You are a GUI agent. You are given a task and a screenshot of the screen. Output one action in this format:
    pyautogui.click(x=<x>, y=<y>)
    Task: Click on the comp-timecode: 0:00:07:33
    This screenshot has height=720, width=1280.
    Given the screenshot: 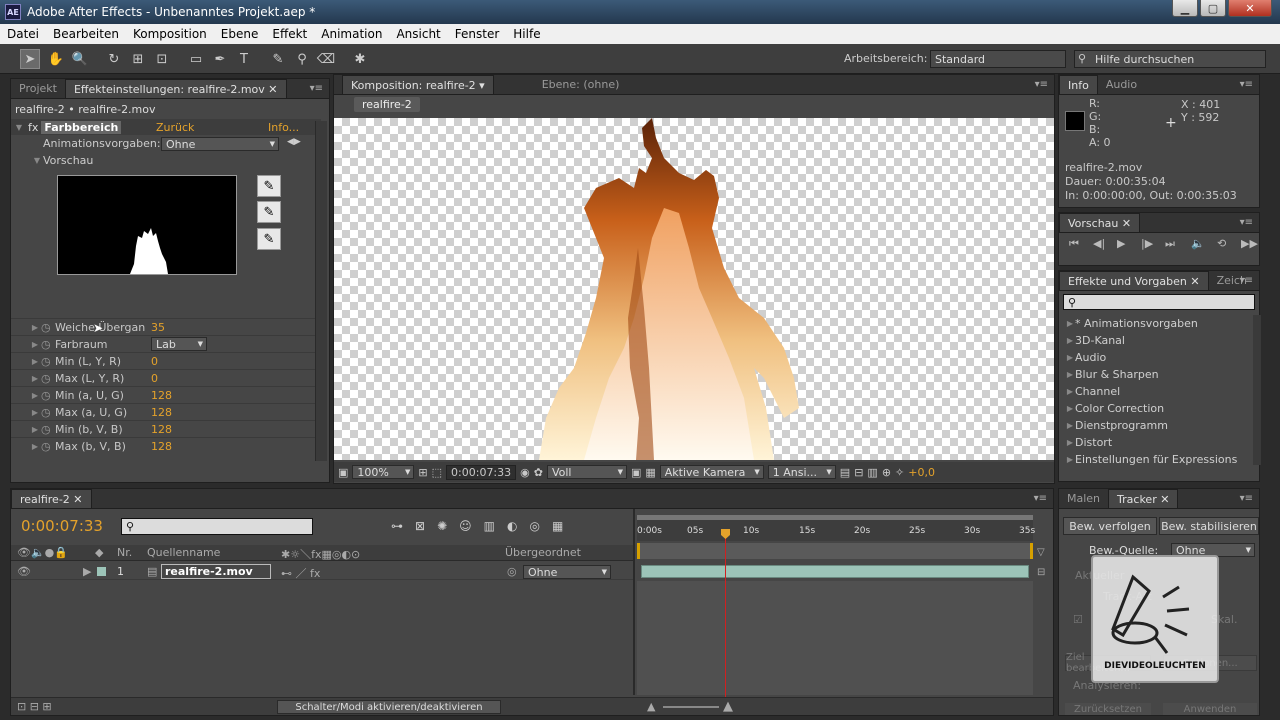 What is the action you would take?
    pyautogui.click(x=481, y=472)
    